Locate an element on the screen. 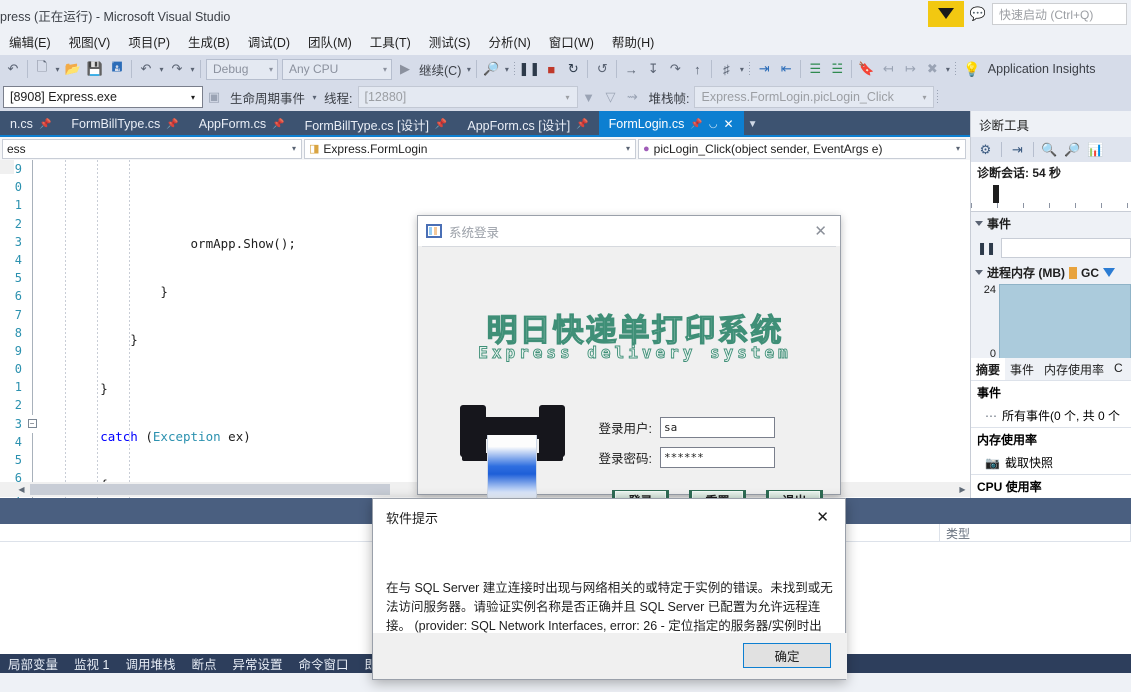 This screenshot has height=692, width=1131. menu-item-view: 视图(V) is located at coordinates (90, 41).